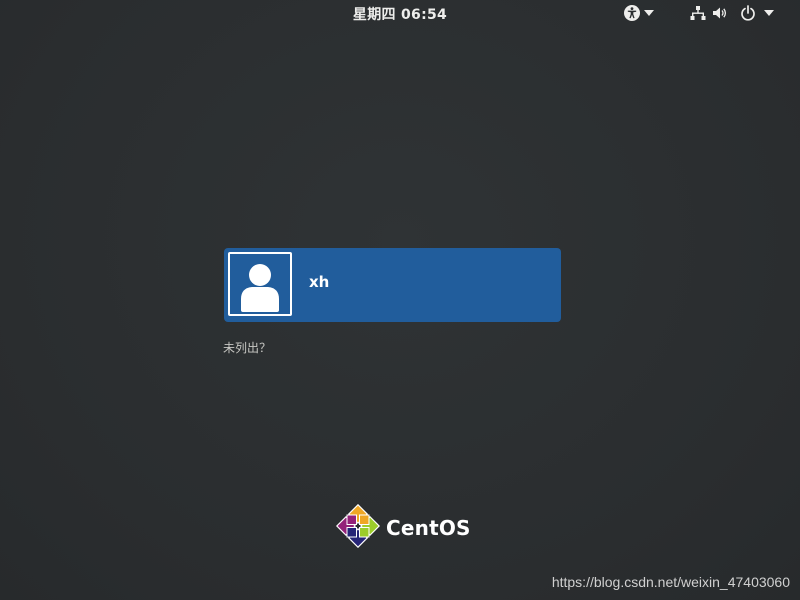 The height and width of the screenshot is (600, 800). Describe the element at coordinates (720, 13) in the screenshot. I see `volume-icon` at that location.